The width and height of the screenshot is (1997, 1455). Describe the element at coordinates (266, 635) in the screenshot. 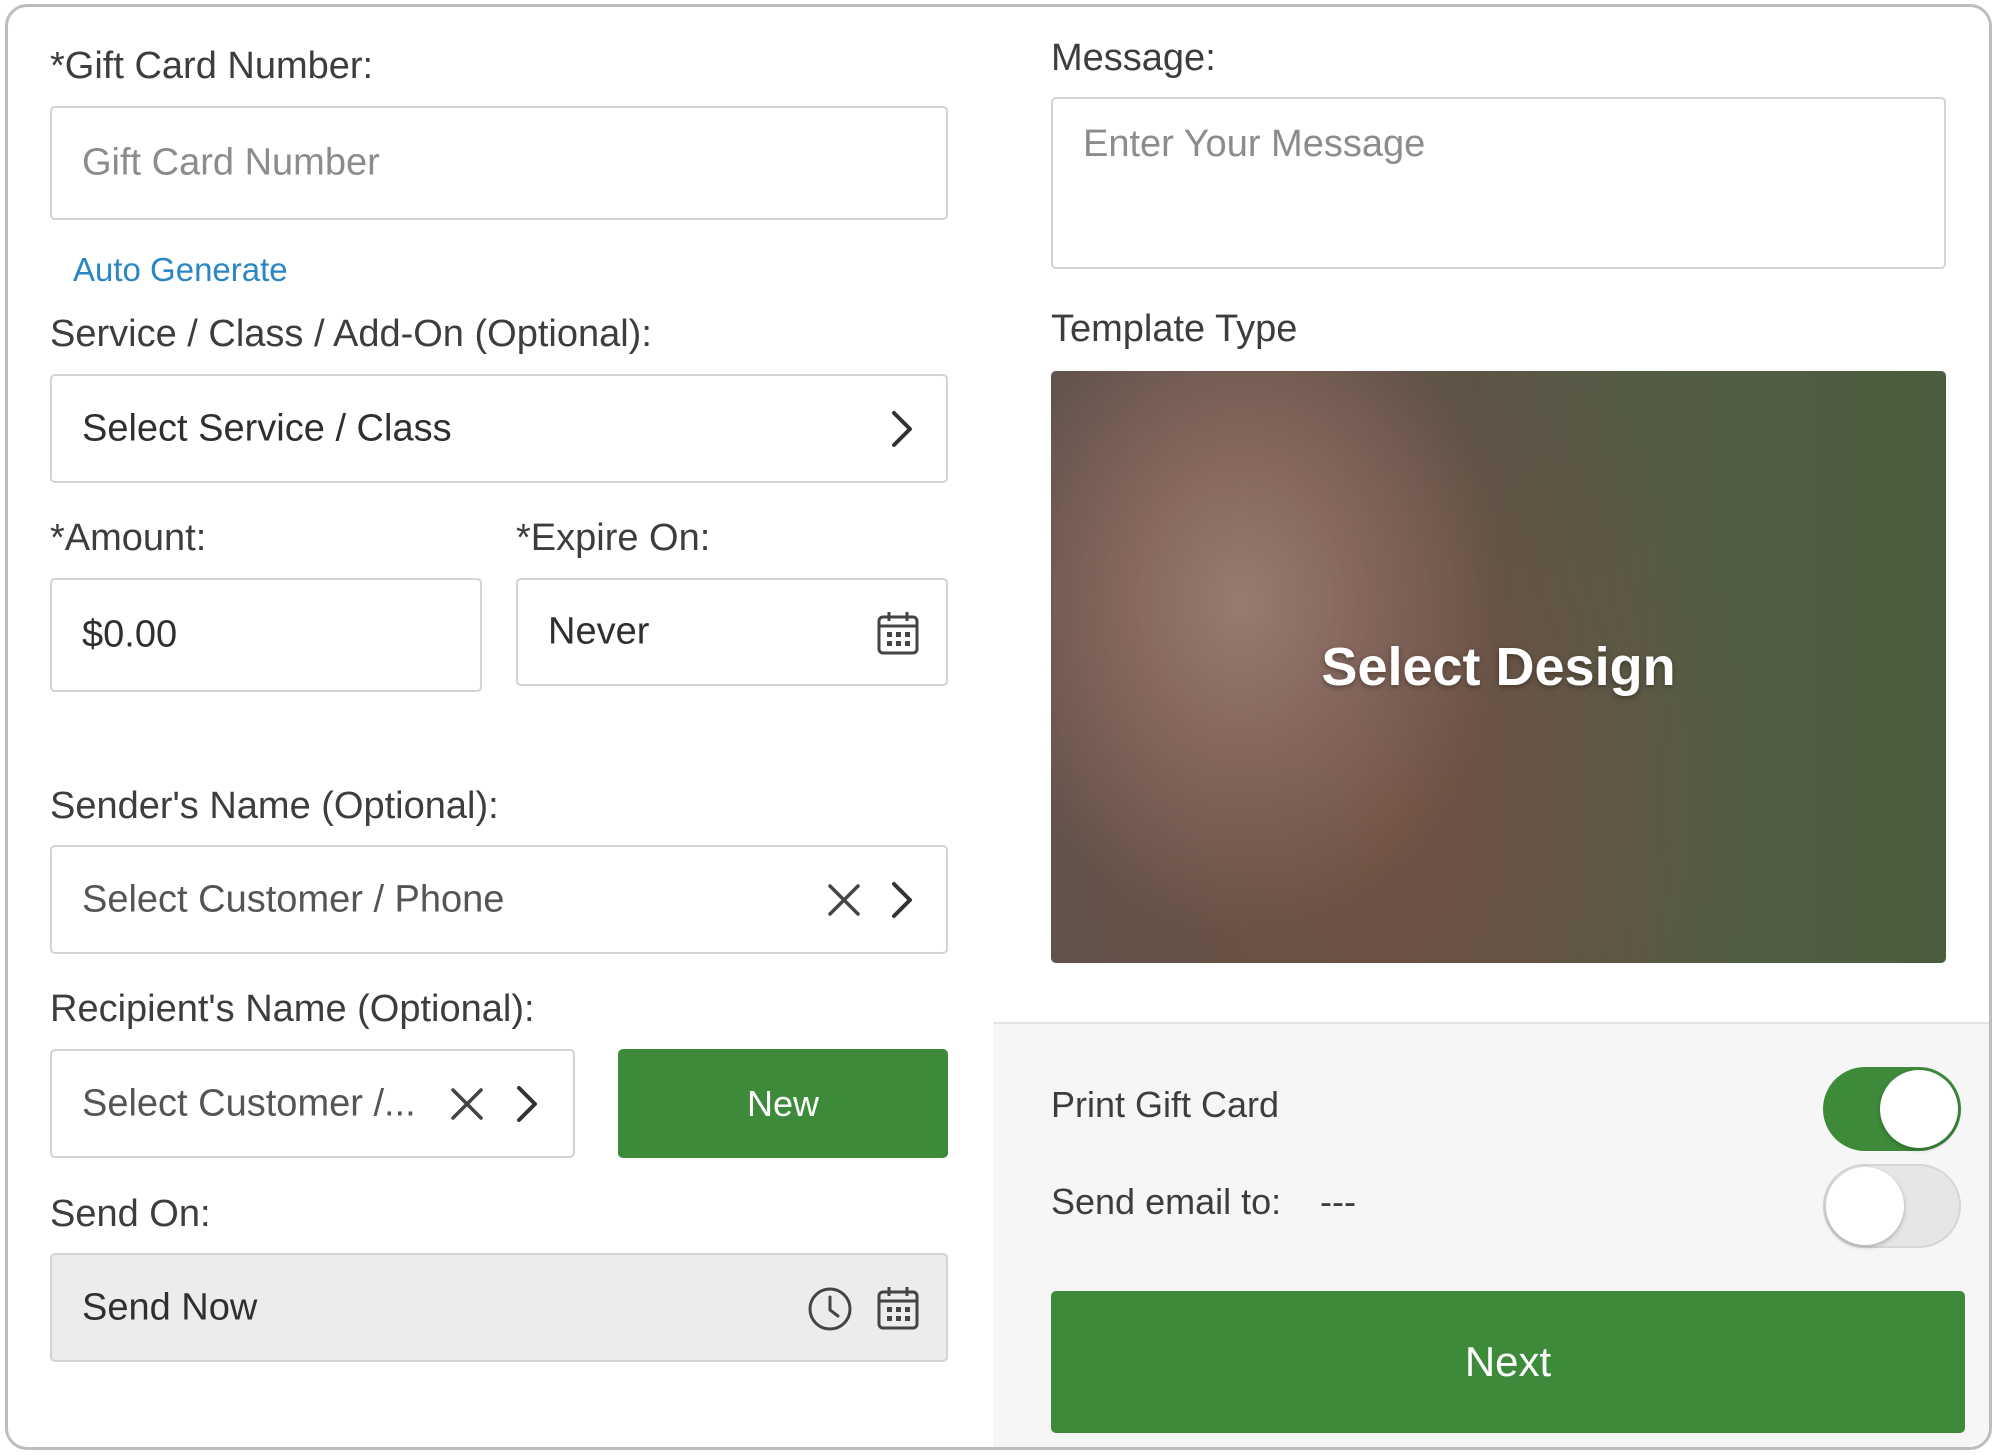

I see `amount-input: $0.00` at that location.